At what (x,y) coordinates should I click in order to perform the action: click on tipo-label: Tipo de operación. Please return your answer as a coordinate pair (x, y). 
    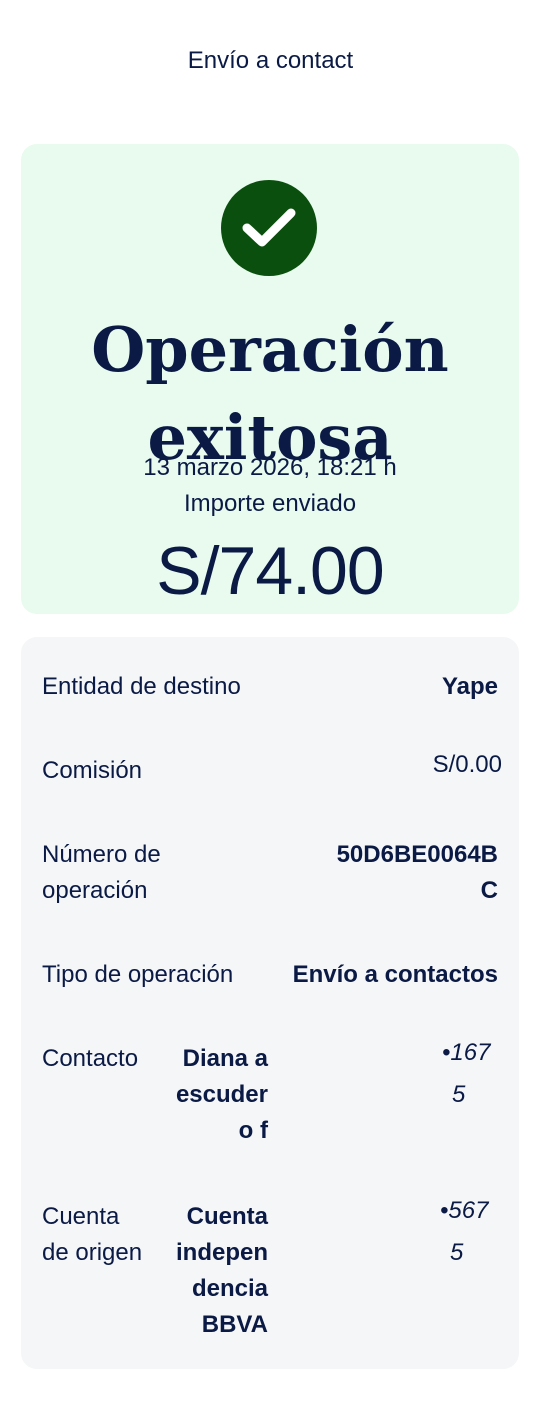
    Looking at the image, I should click on (138, 974).